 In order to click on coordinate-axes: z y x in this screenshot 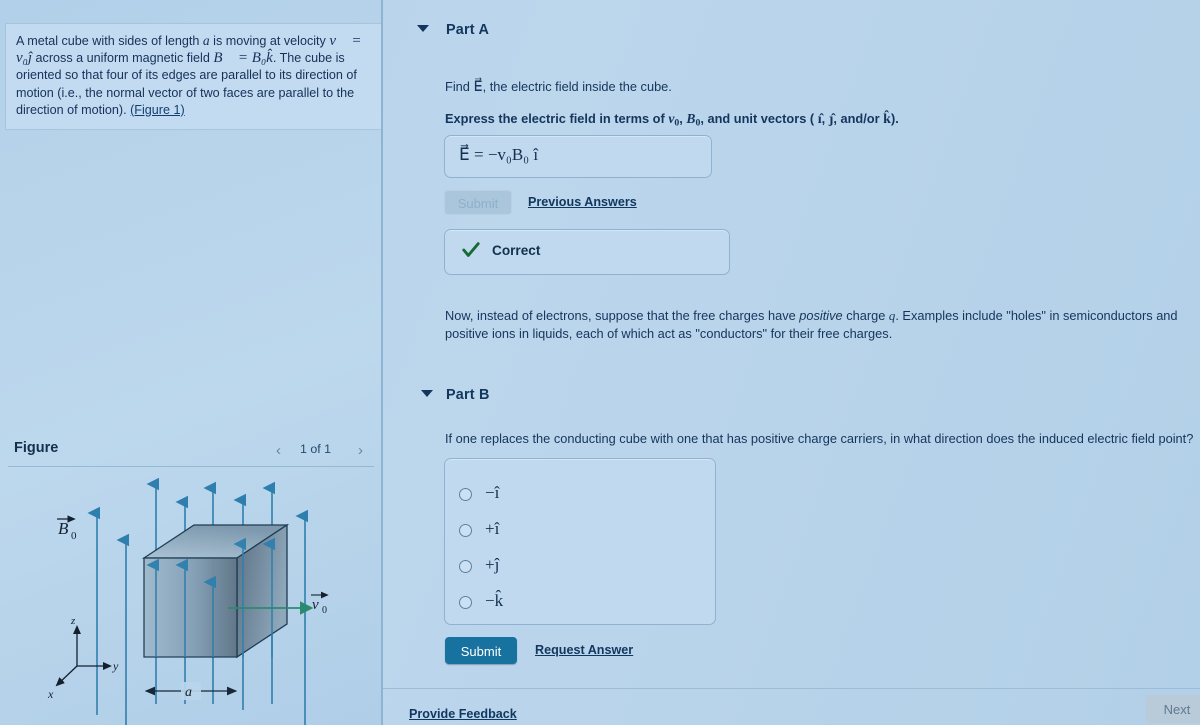, I will do `click(83, 658)`.